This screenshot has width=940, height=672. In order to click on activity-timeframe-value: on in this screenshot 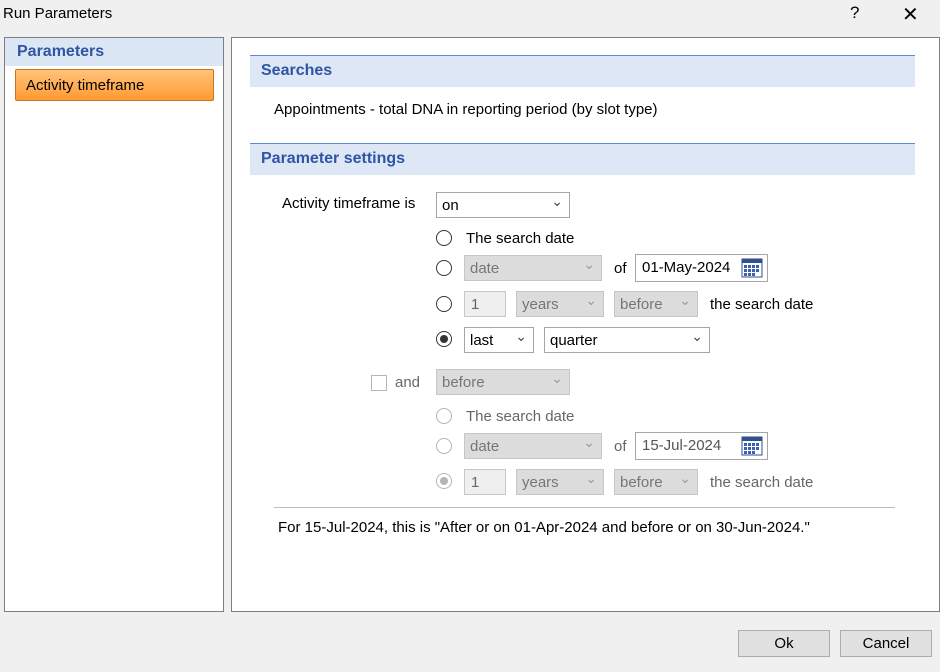, I will do `click(450, 205)`.